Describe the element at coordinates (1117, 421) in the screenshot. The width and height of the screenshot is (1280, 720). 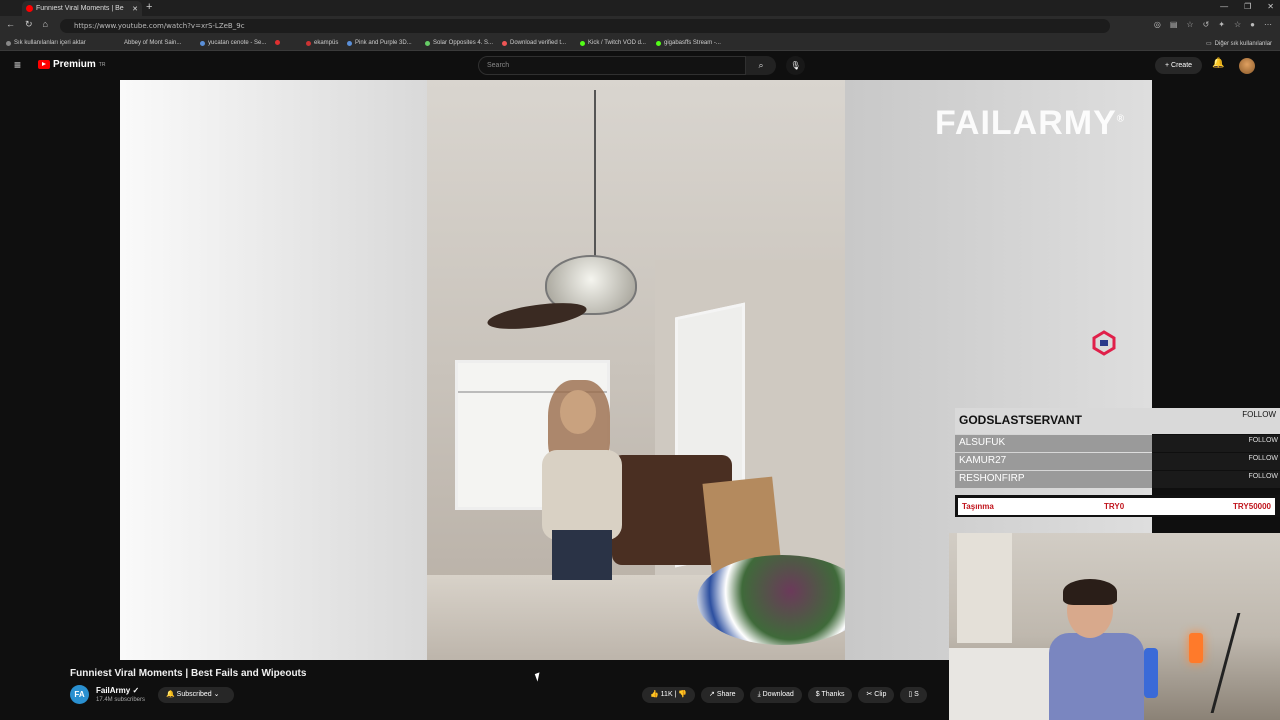
I see `overlay-top-follower: GODSLASTSERVANT FOLLOW` at that location.